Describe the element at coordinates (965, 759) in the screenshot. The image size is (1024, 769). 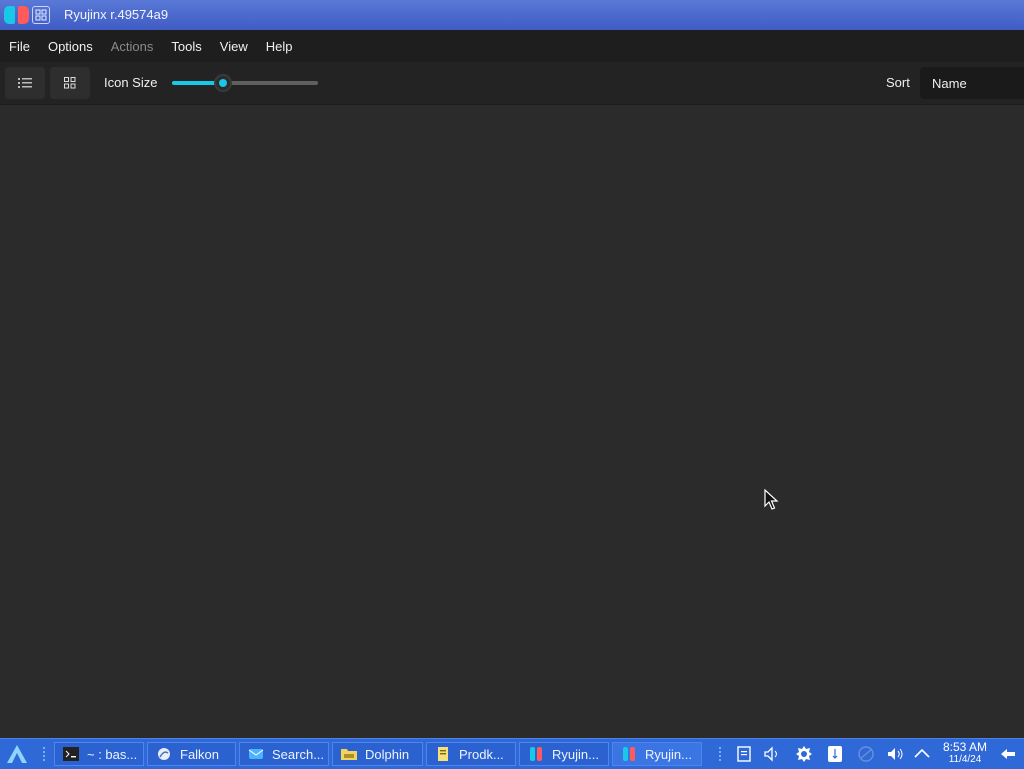
I see `clock-date: 11/4/24` at that location.